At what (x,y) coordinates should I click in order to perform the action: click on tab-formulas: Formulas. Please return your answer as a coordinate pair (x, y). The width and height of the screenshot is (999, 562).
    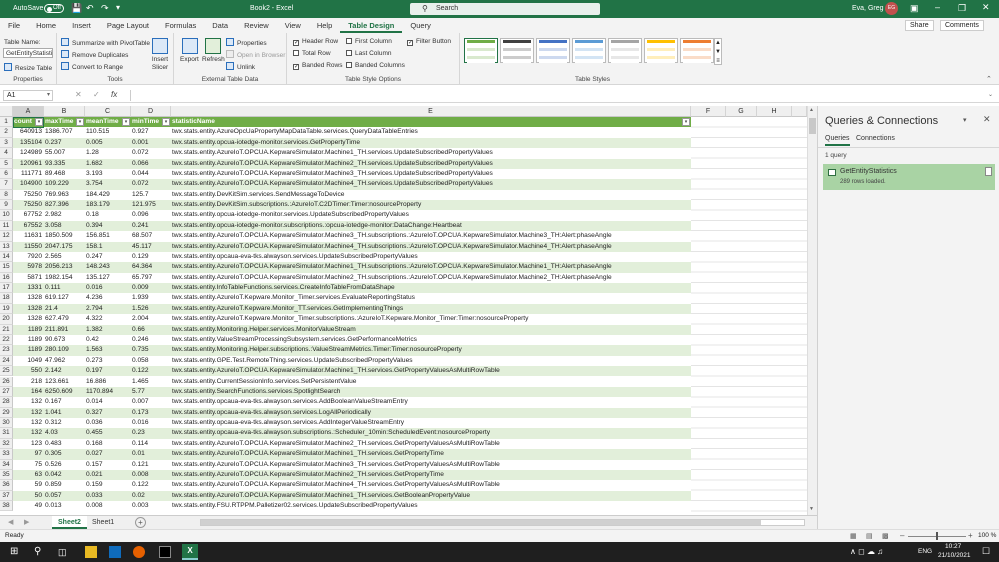
    Looking at the image, I should click on (180, 25).